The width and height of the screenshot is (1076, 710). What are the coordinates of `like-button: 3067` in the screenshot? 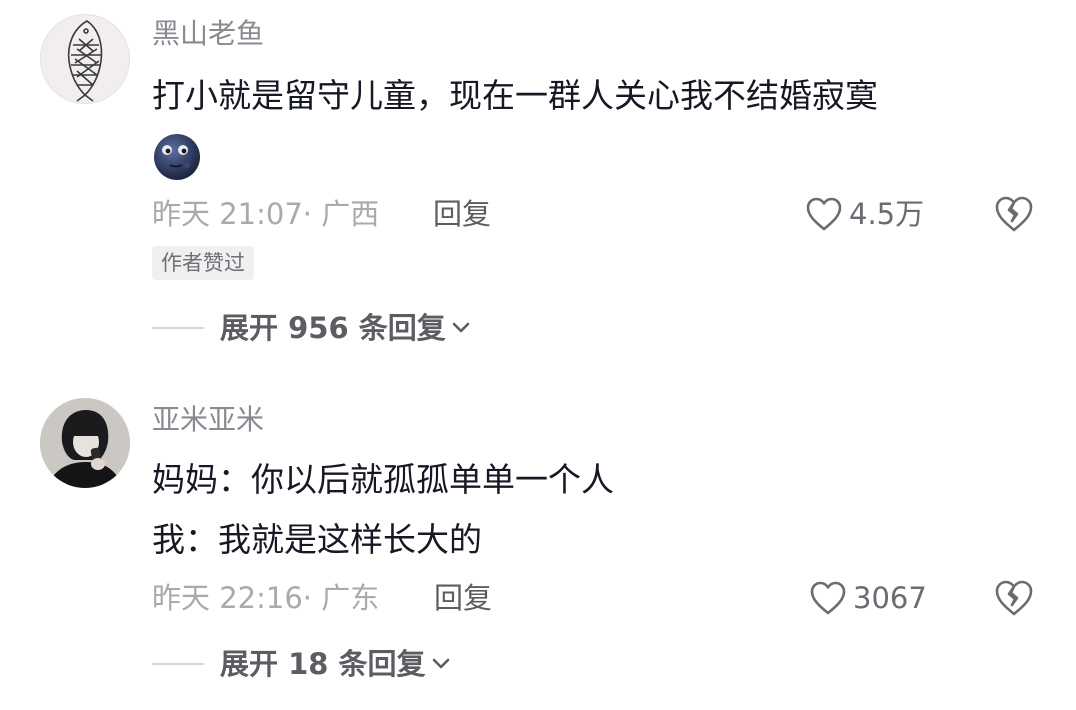 It's located at (868, 598).